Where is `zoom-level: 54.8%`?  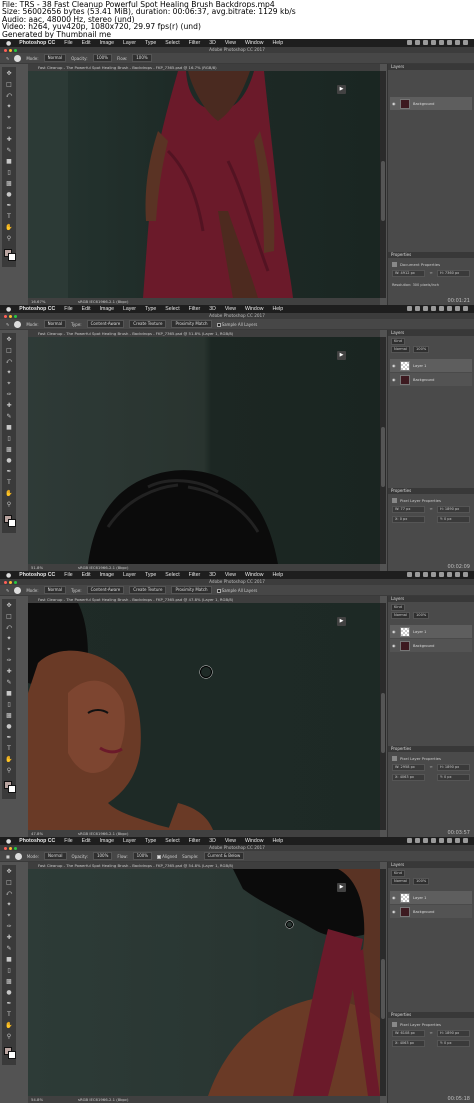
zoom-level: 54.8% is located at coordinates (37, 1099).